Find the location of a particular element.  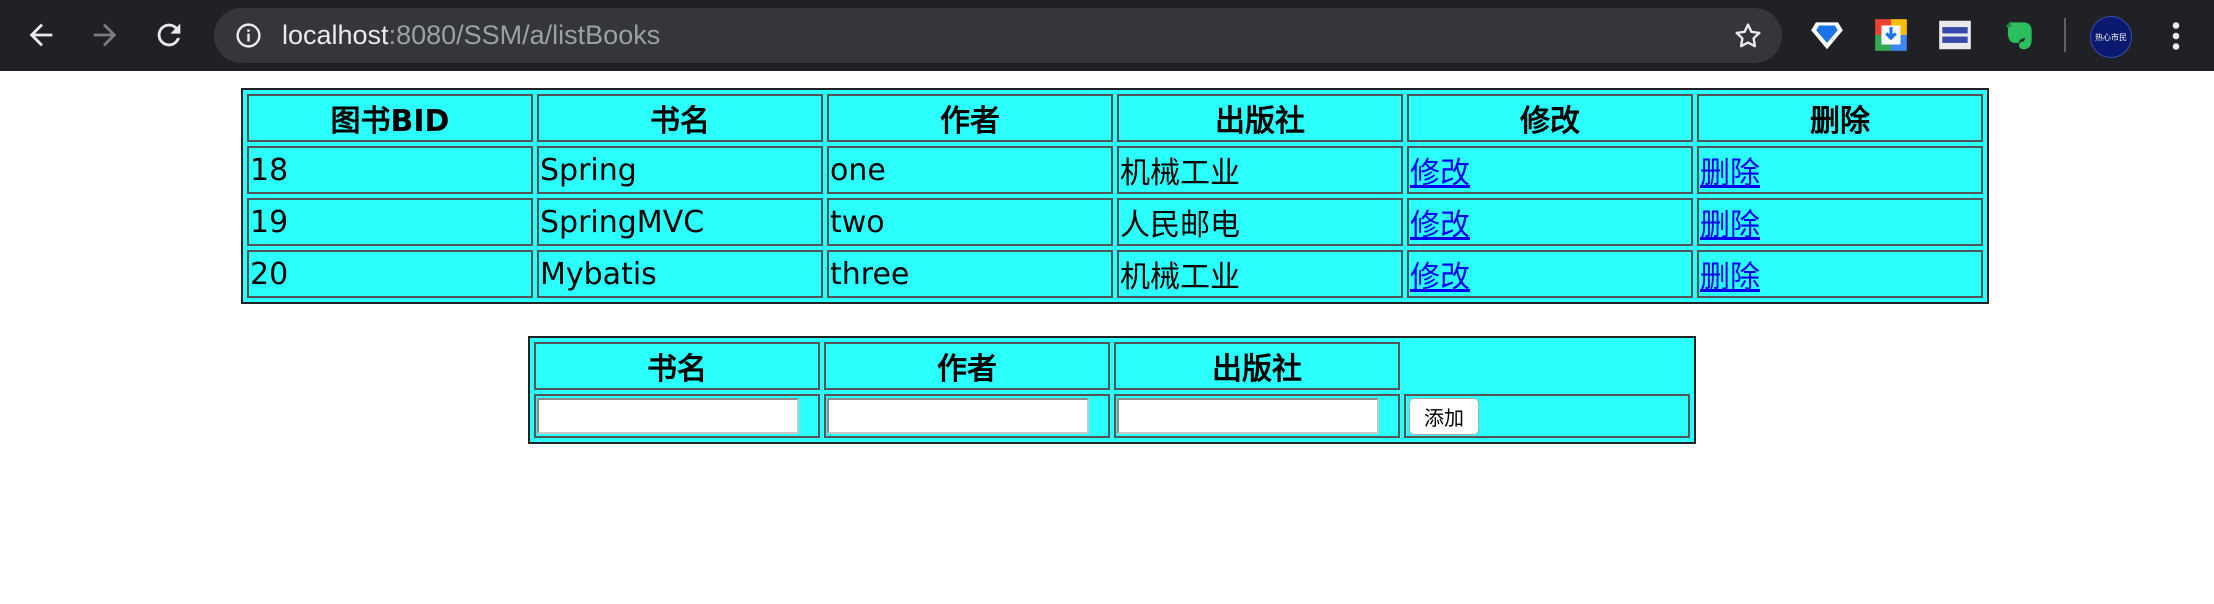

diamond-extension-icon is located at coordinates (1827, 35).